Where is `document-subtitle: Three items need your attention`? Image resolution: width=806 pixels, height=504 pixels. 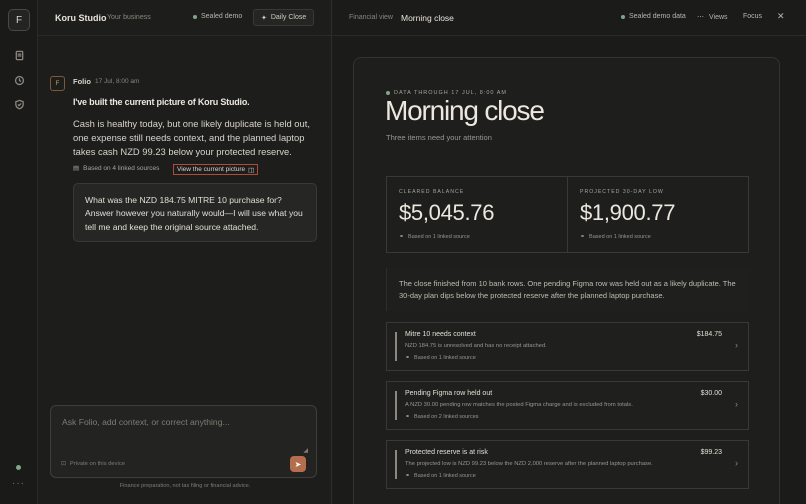
document-subtitle: Three items need your attention is located at coordinates (439, 137).